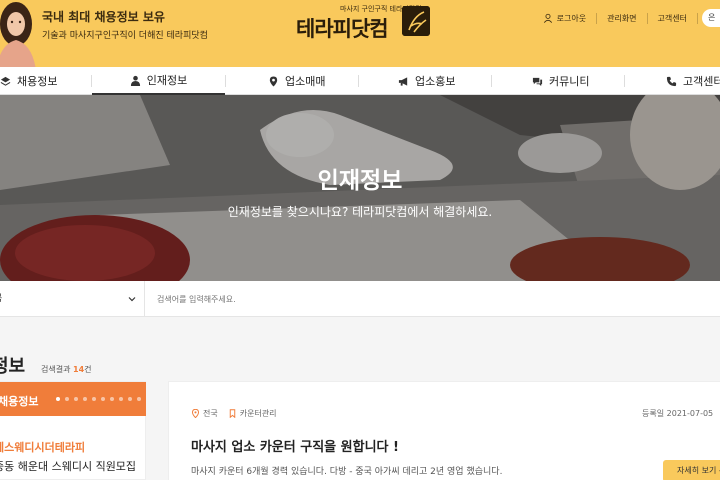 The image size is (720, 480). I want to click on promo-title: 국내 최대 채용정보 보유, so click(103, 17).